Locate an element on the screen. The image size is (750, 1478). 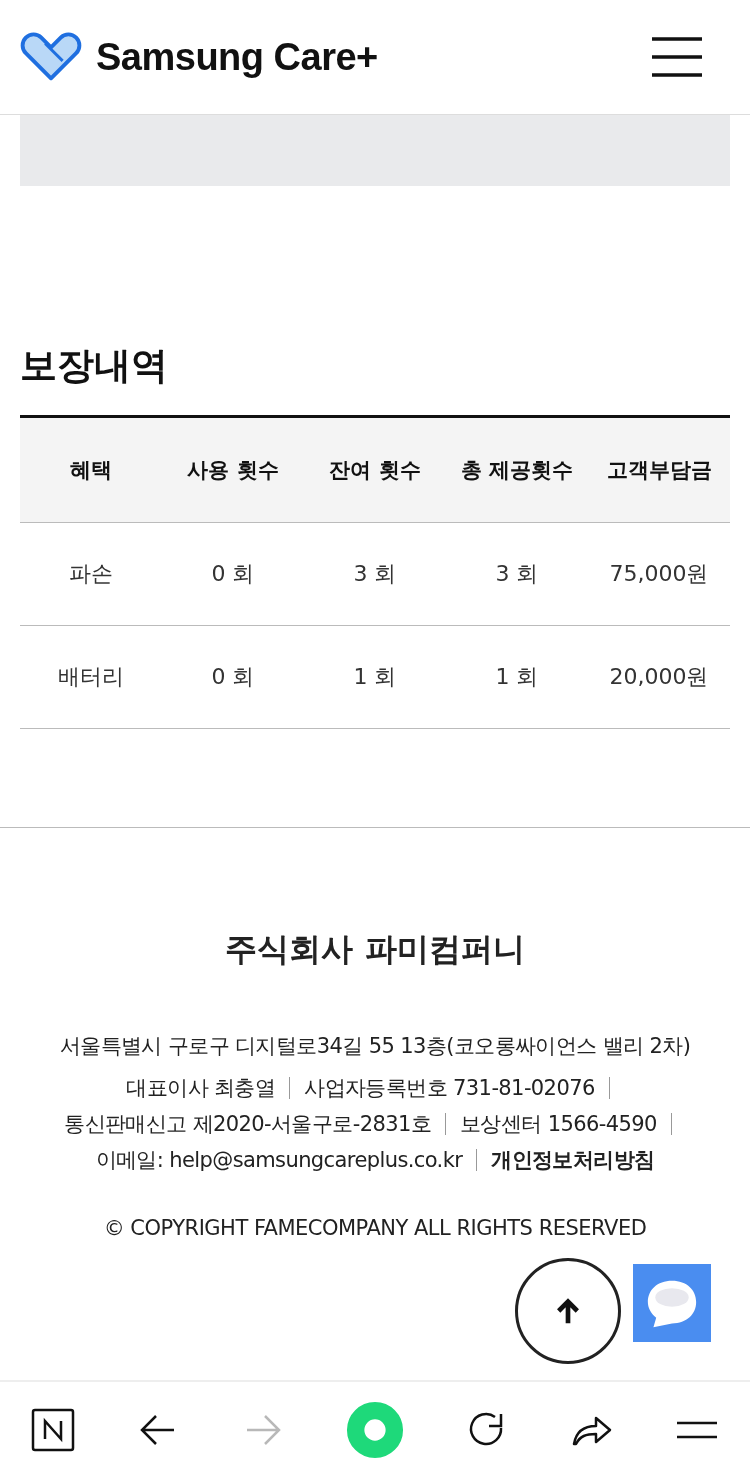
n-square-icon is located at coordinates (52, 1430).